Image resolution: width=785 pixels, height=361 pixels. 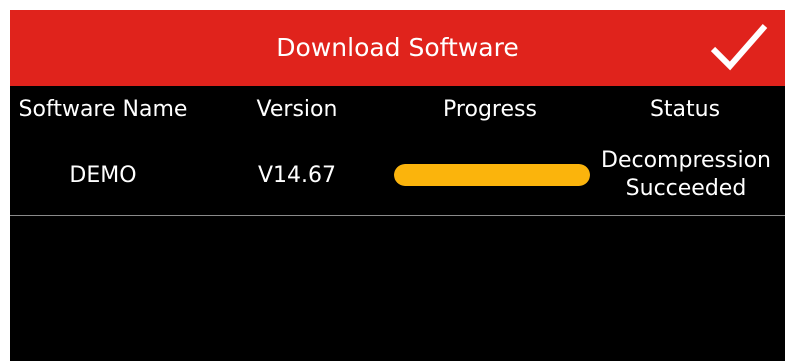 I want to click on progress-bar, so click(x=492, y=175).